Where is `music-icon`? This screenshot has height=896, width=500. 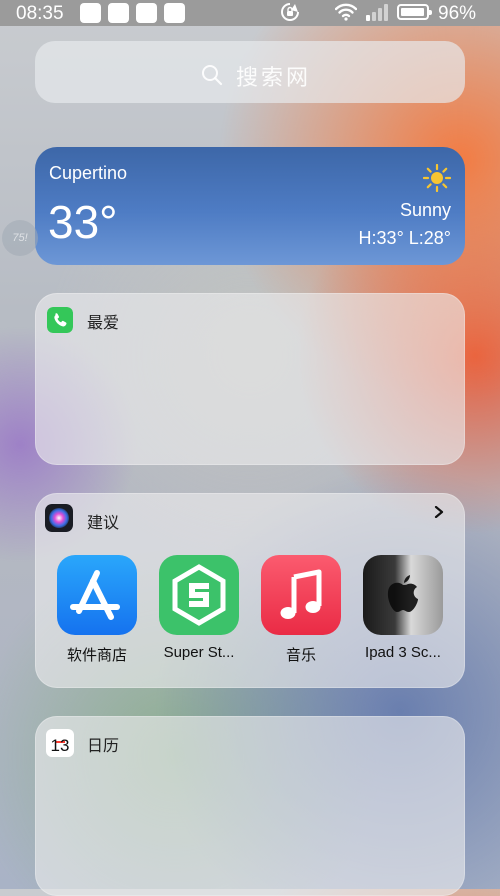
music-icon is located at coordinates (301, 595).